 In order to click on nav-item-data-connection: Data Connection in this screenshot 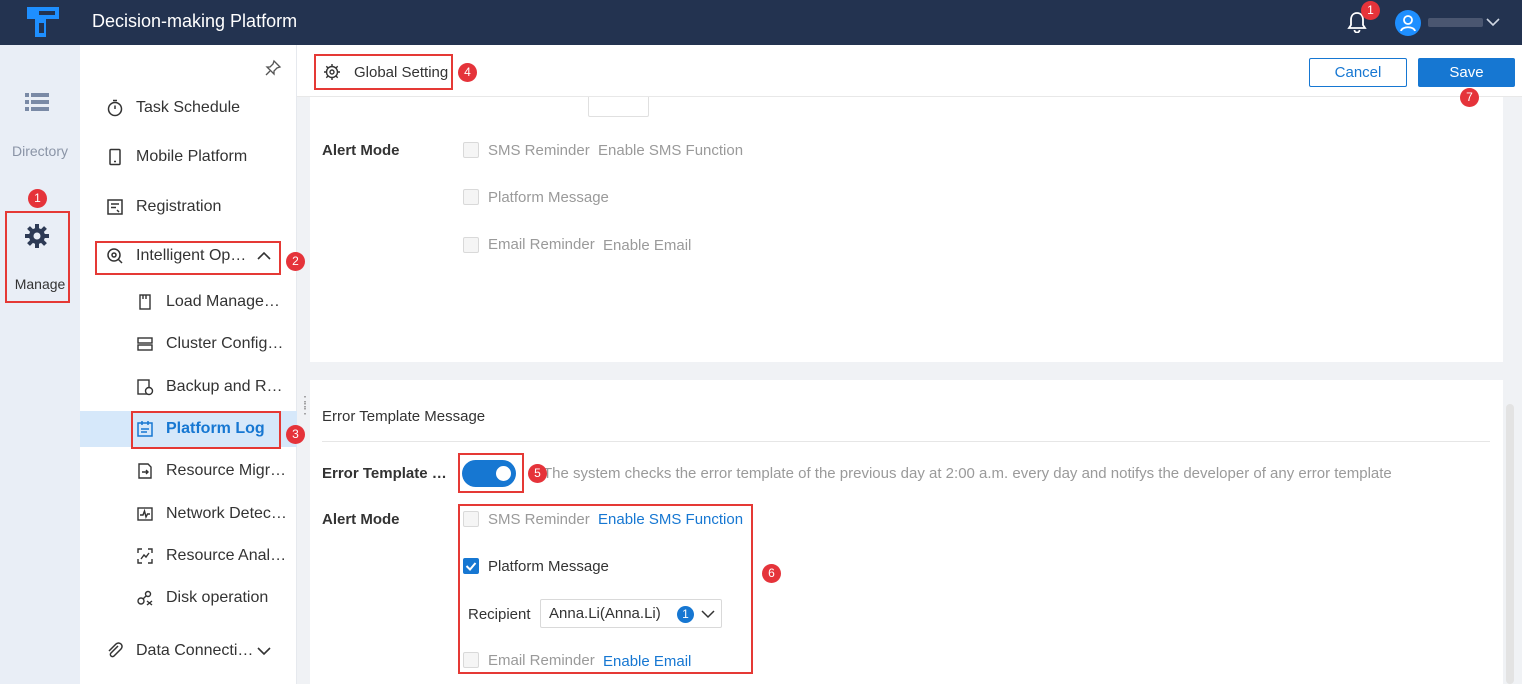, I will do `click(188, 651)`.